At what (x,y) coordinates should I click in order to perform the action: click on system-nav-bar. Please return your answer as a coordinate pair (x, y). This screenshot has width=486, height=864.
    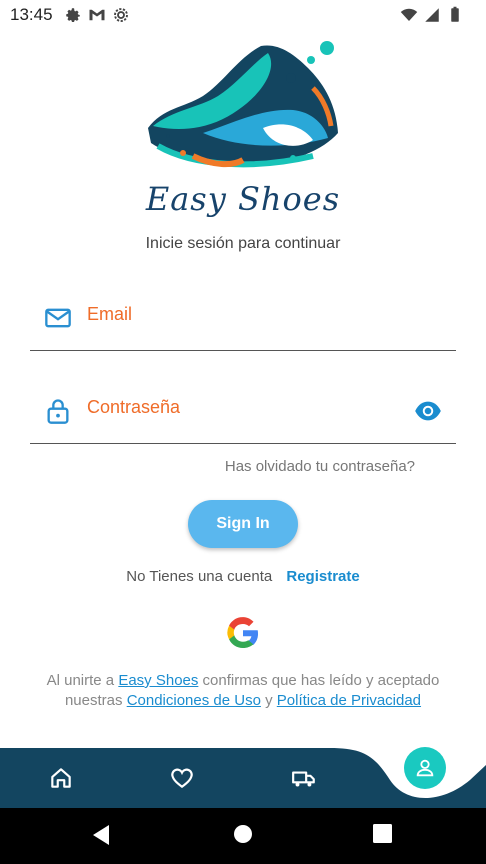
    Looking at the image, I should click on (243, 836).